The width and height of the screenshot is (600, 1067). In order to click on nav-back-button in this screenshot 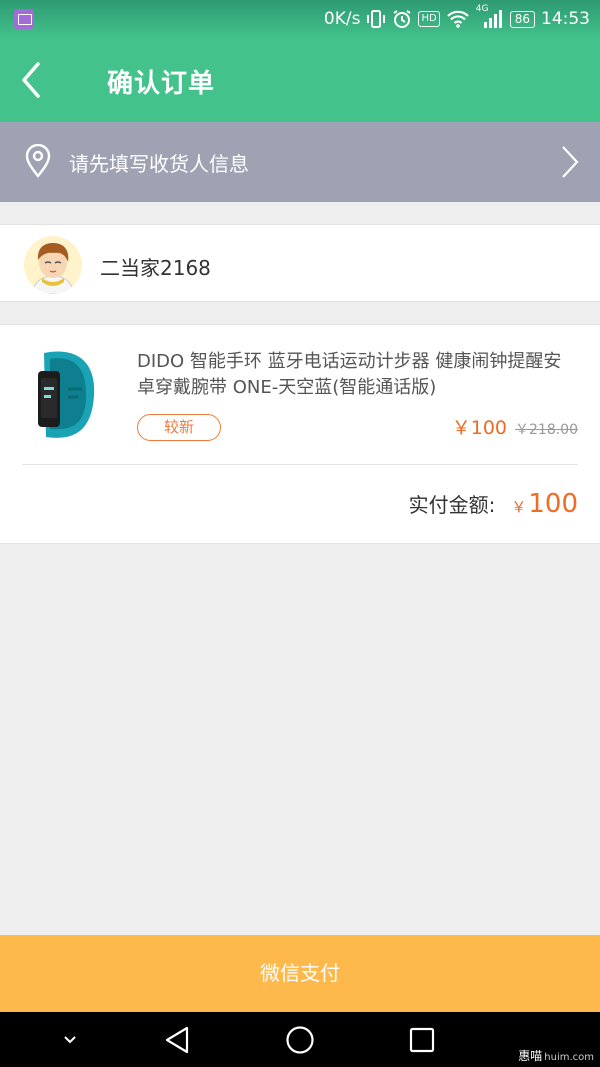, I will do `click(177, 1039)`.